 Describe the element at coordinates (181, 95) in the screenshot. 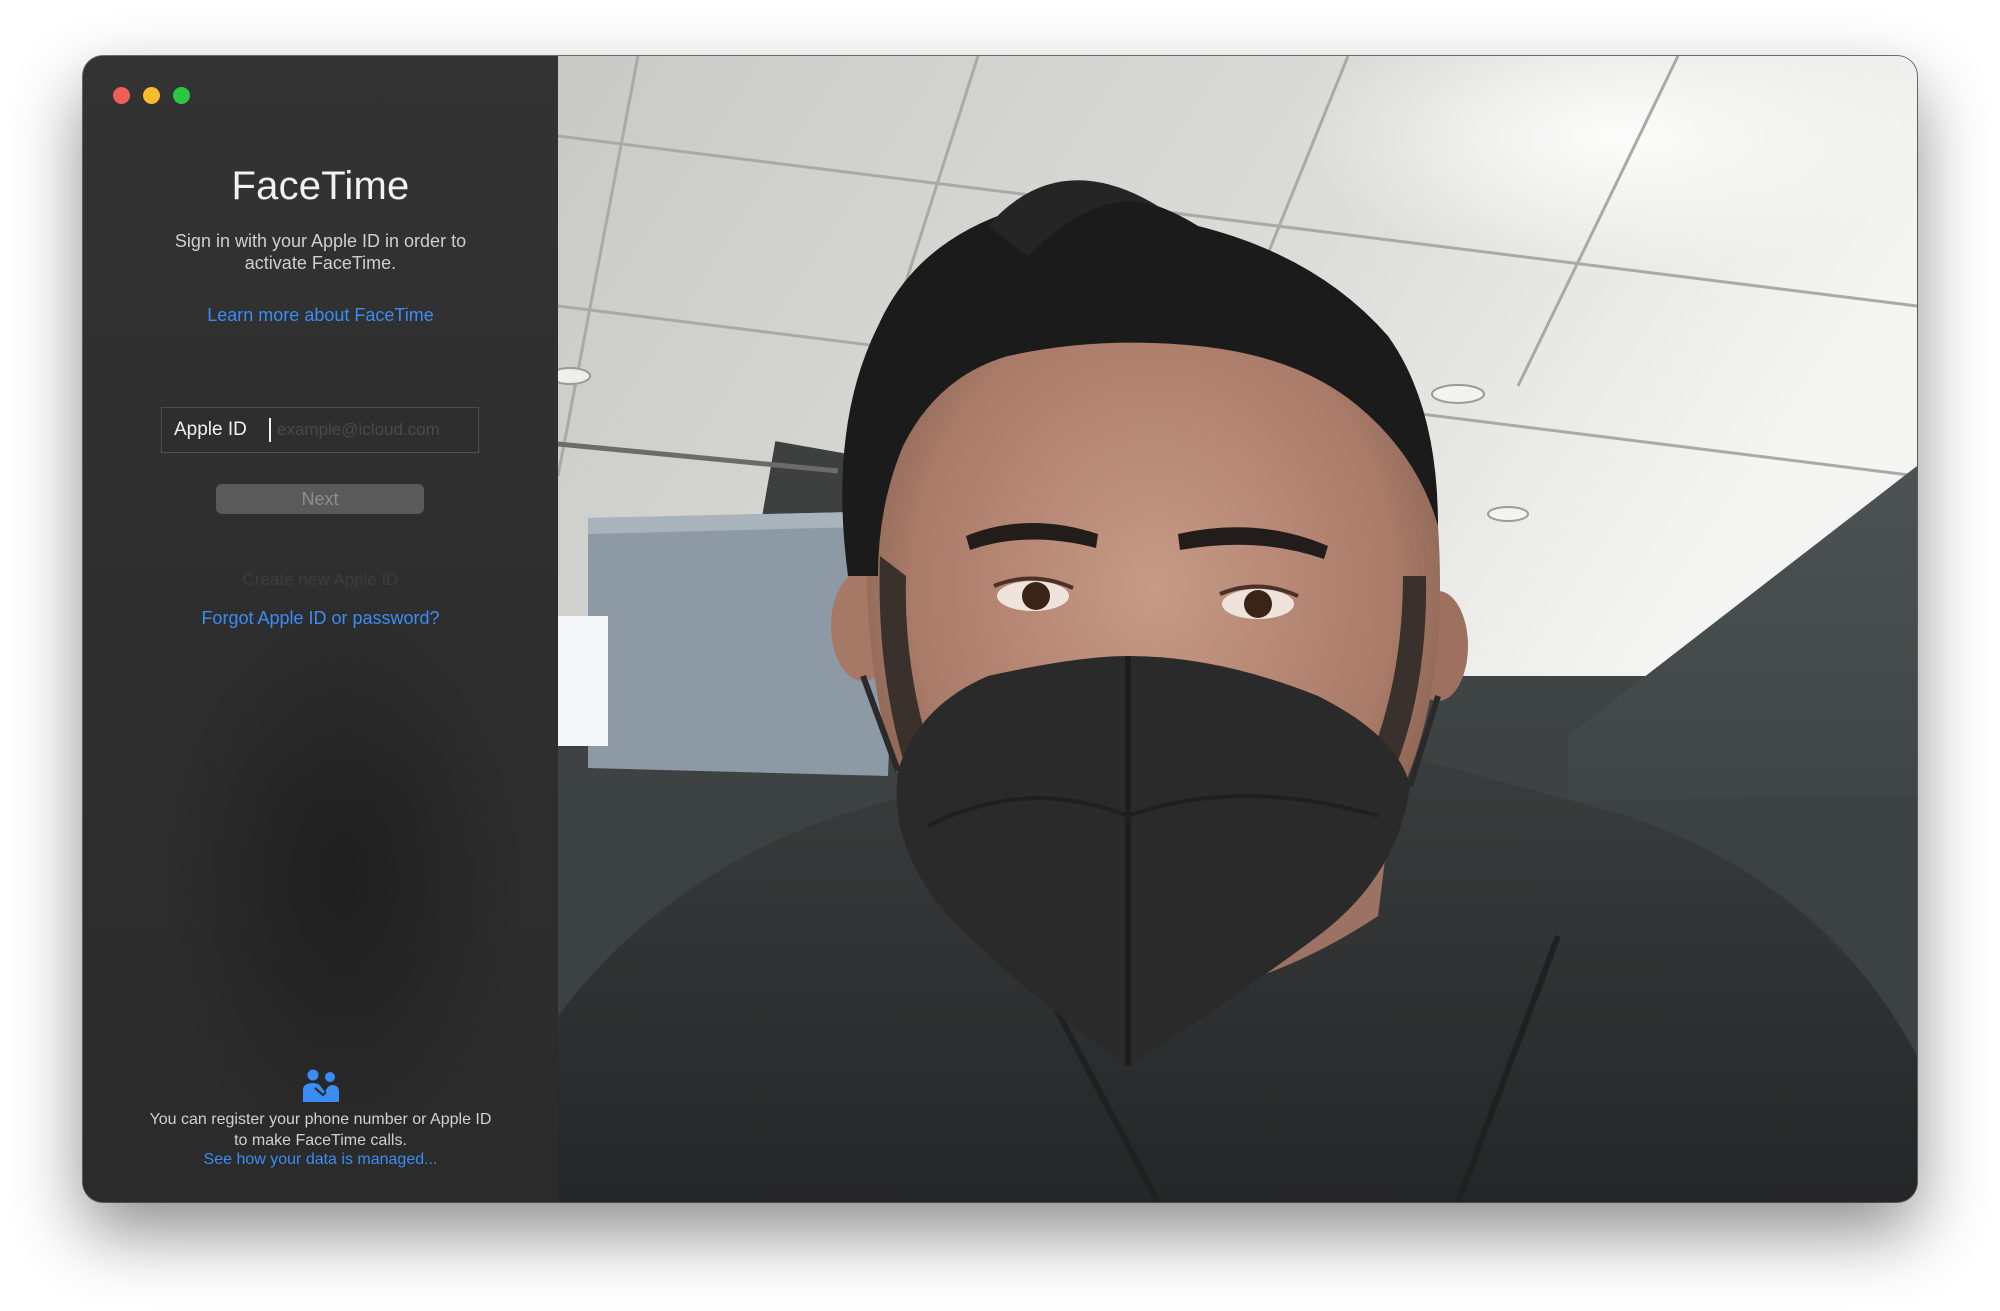

I see `zoom-window-button` at that location.